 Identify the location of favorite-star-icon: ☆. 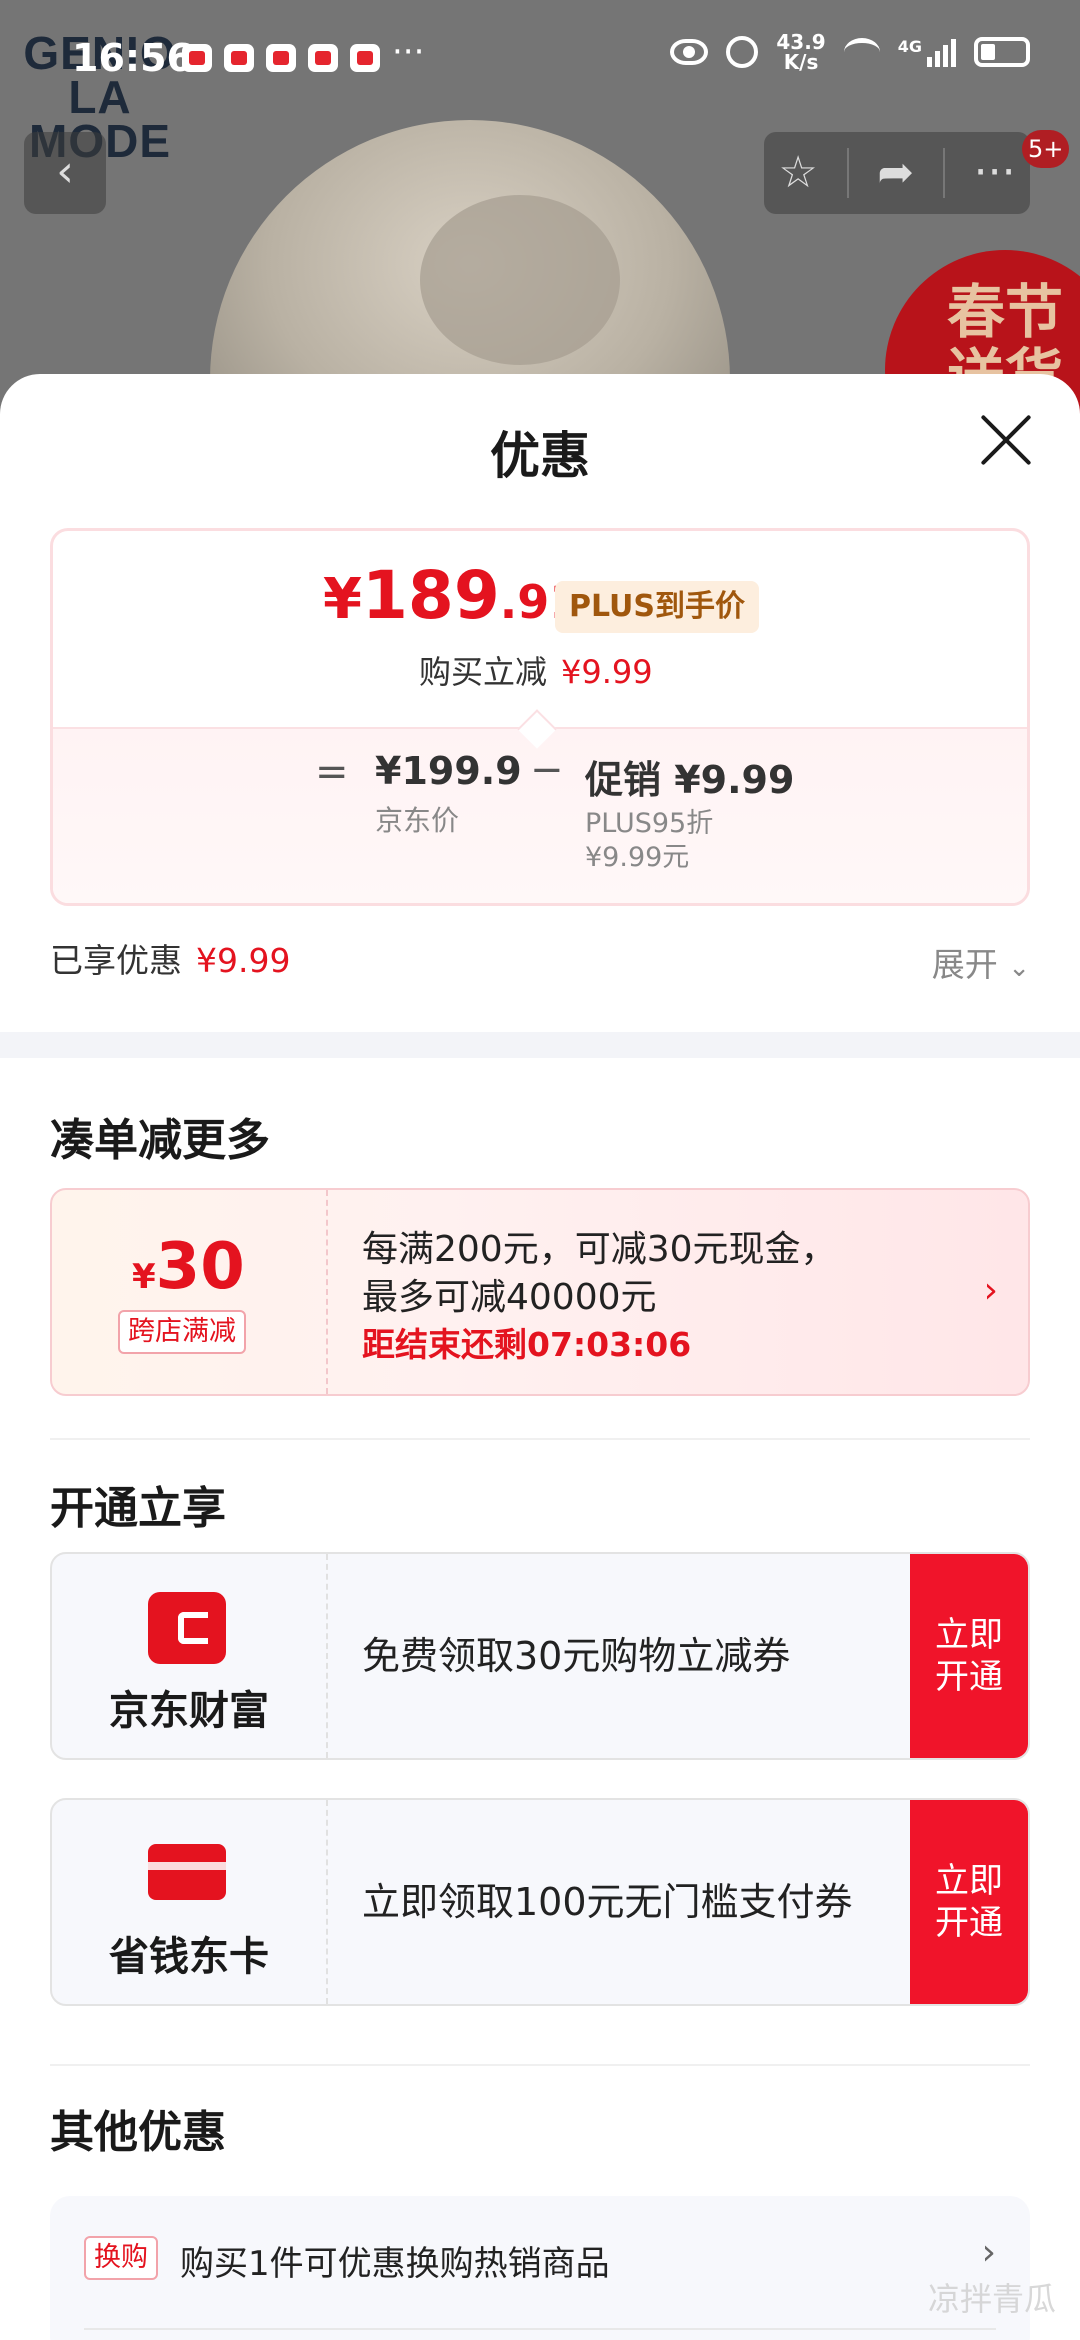
(797, 173).